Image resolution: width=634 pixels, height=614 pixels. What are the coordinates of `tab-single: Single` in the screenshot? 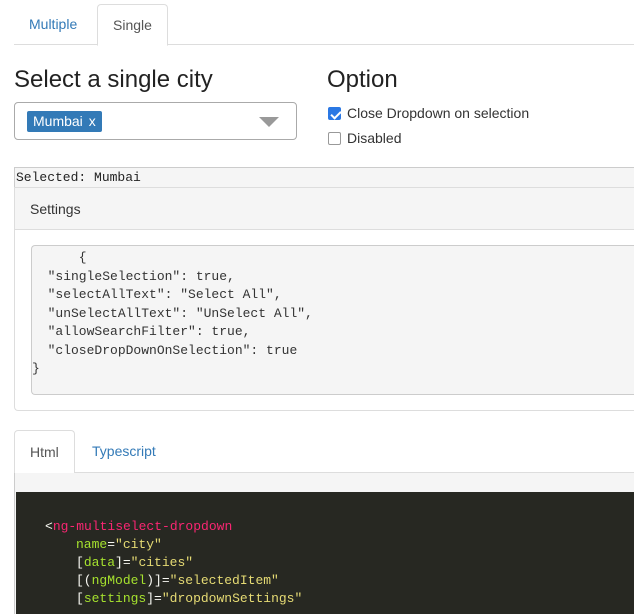 It's located at (132, 25).